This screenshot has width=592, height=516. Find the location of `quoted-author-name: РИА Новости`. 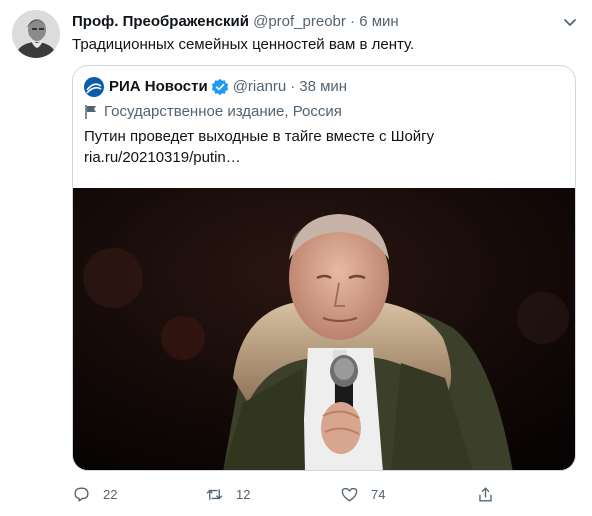

quoted-author-name: РИА Новости is located at coordinates (158, 87).